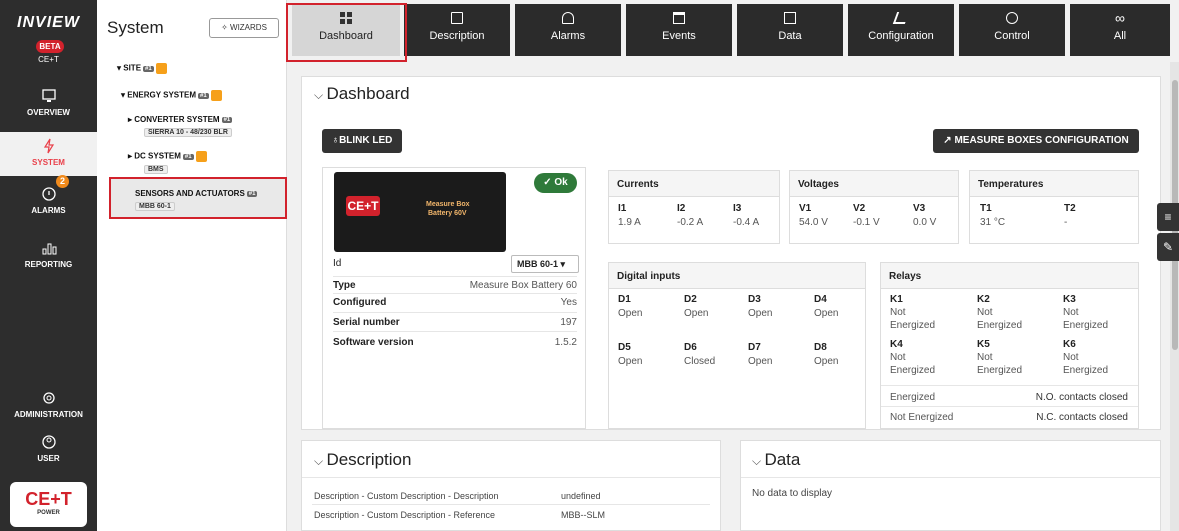 This screenshot has width=1179, height=531. Describe the element at coordinates (48, 22) in the screenshot. I see `brand-logo: INVIEW` at that location.